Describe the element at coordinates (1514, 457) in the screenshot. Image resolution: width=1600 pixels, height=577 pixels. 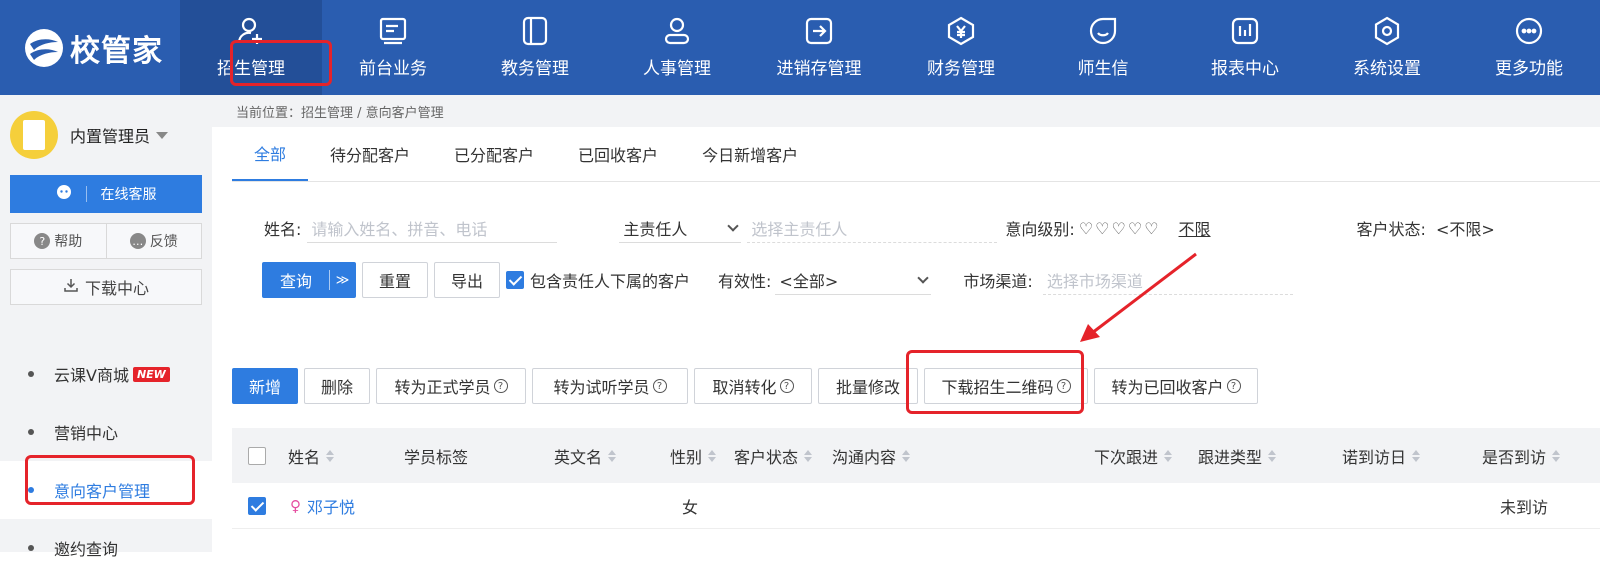
I see `column-label: 是否到访` at that location.